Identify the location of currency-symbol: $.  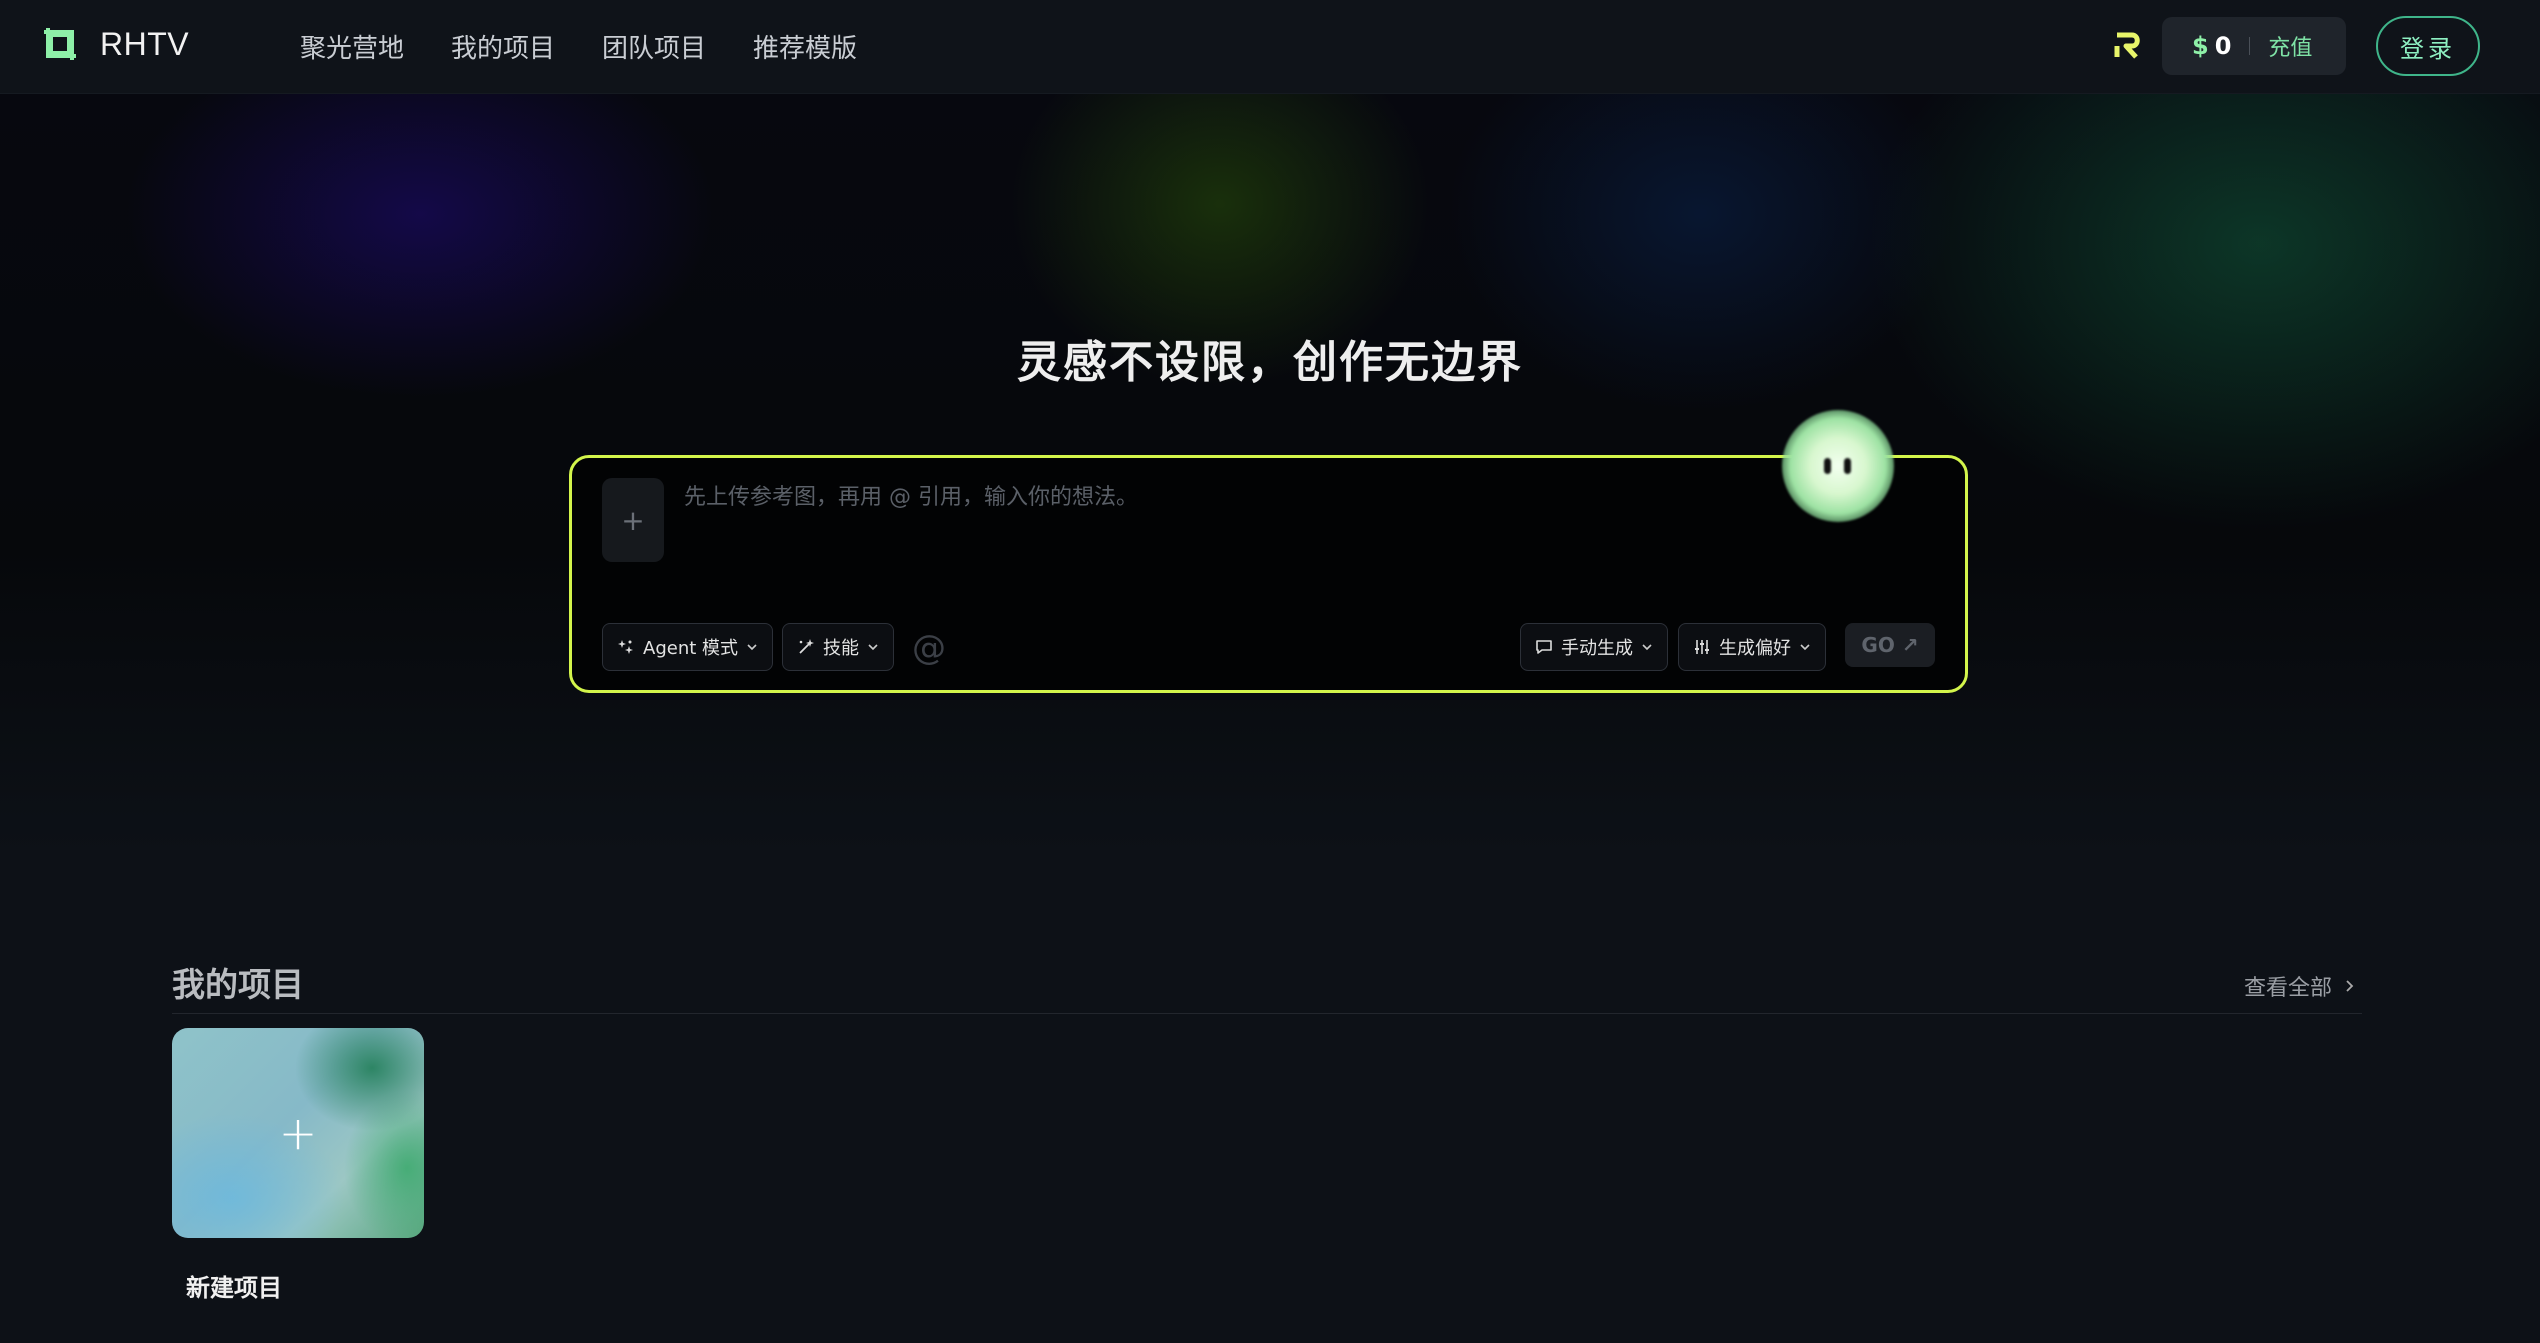
(2200, 46).